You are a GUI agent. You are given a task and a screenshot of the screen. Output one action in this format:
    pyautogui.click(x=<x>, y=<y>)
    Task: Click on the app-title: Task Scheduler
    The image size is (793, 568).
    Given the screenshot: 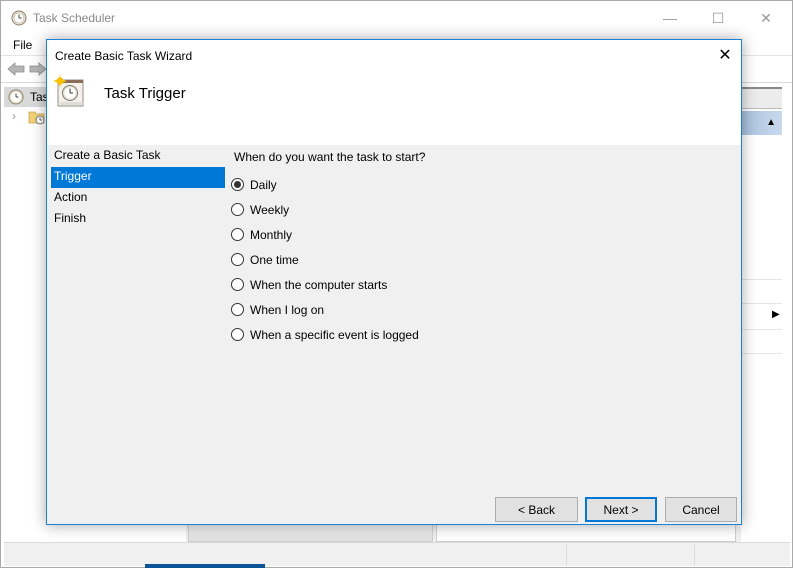 What is the action you would take?
    pyautogui.click(x=74, y=18)
    